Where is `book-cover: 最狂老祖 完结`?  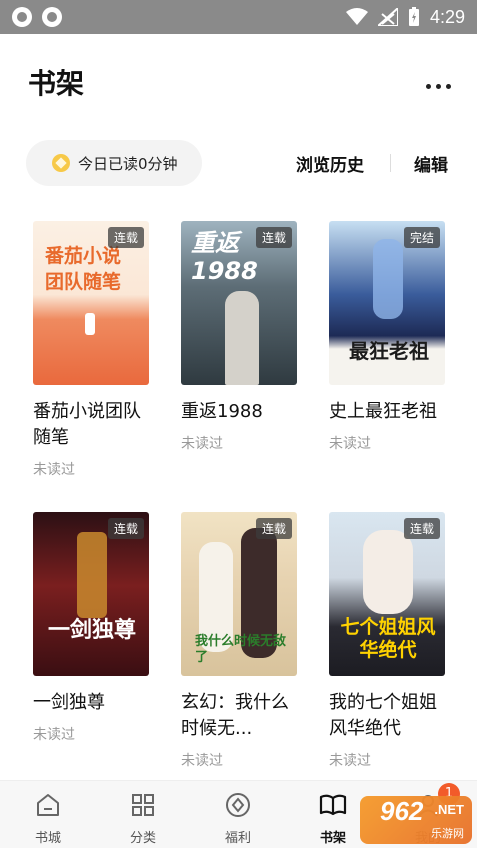
book-cover: 最狂老祖 完结 is located at coordinates (387, 303).